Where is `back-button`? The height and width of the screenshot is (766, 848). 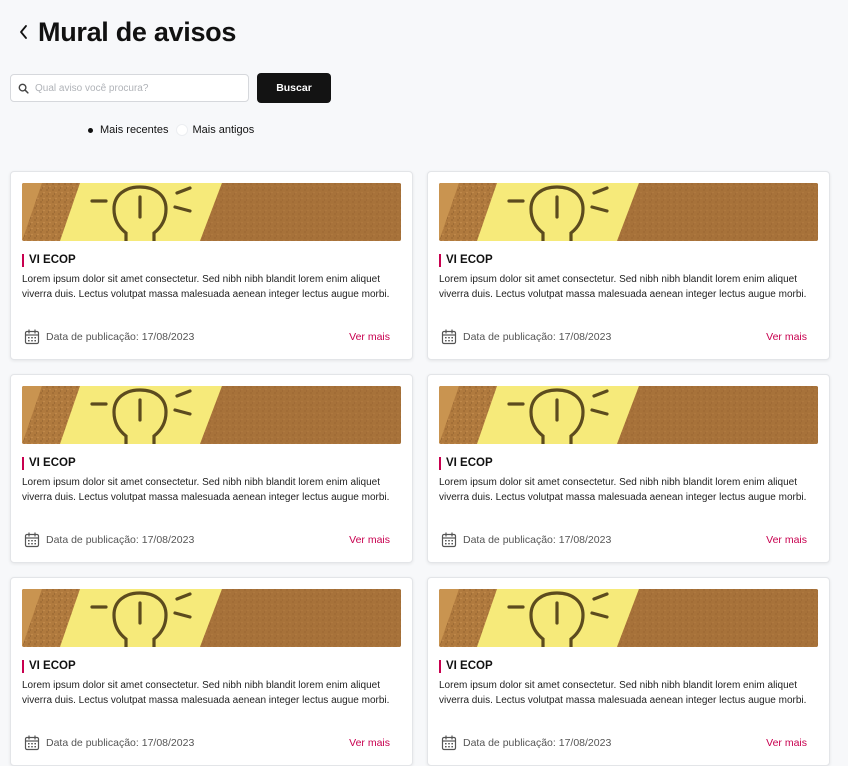 back-button is located at coordinates (24, 32).